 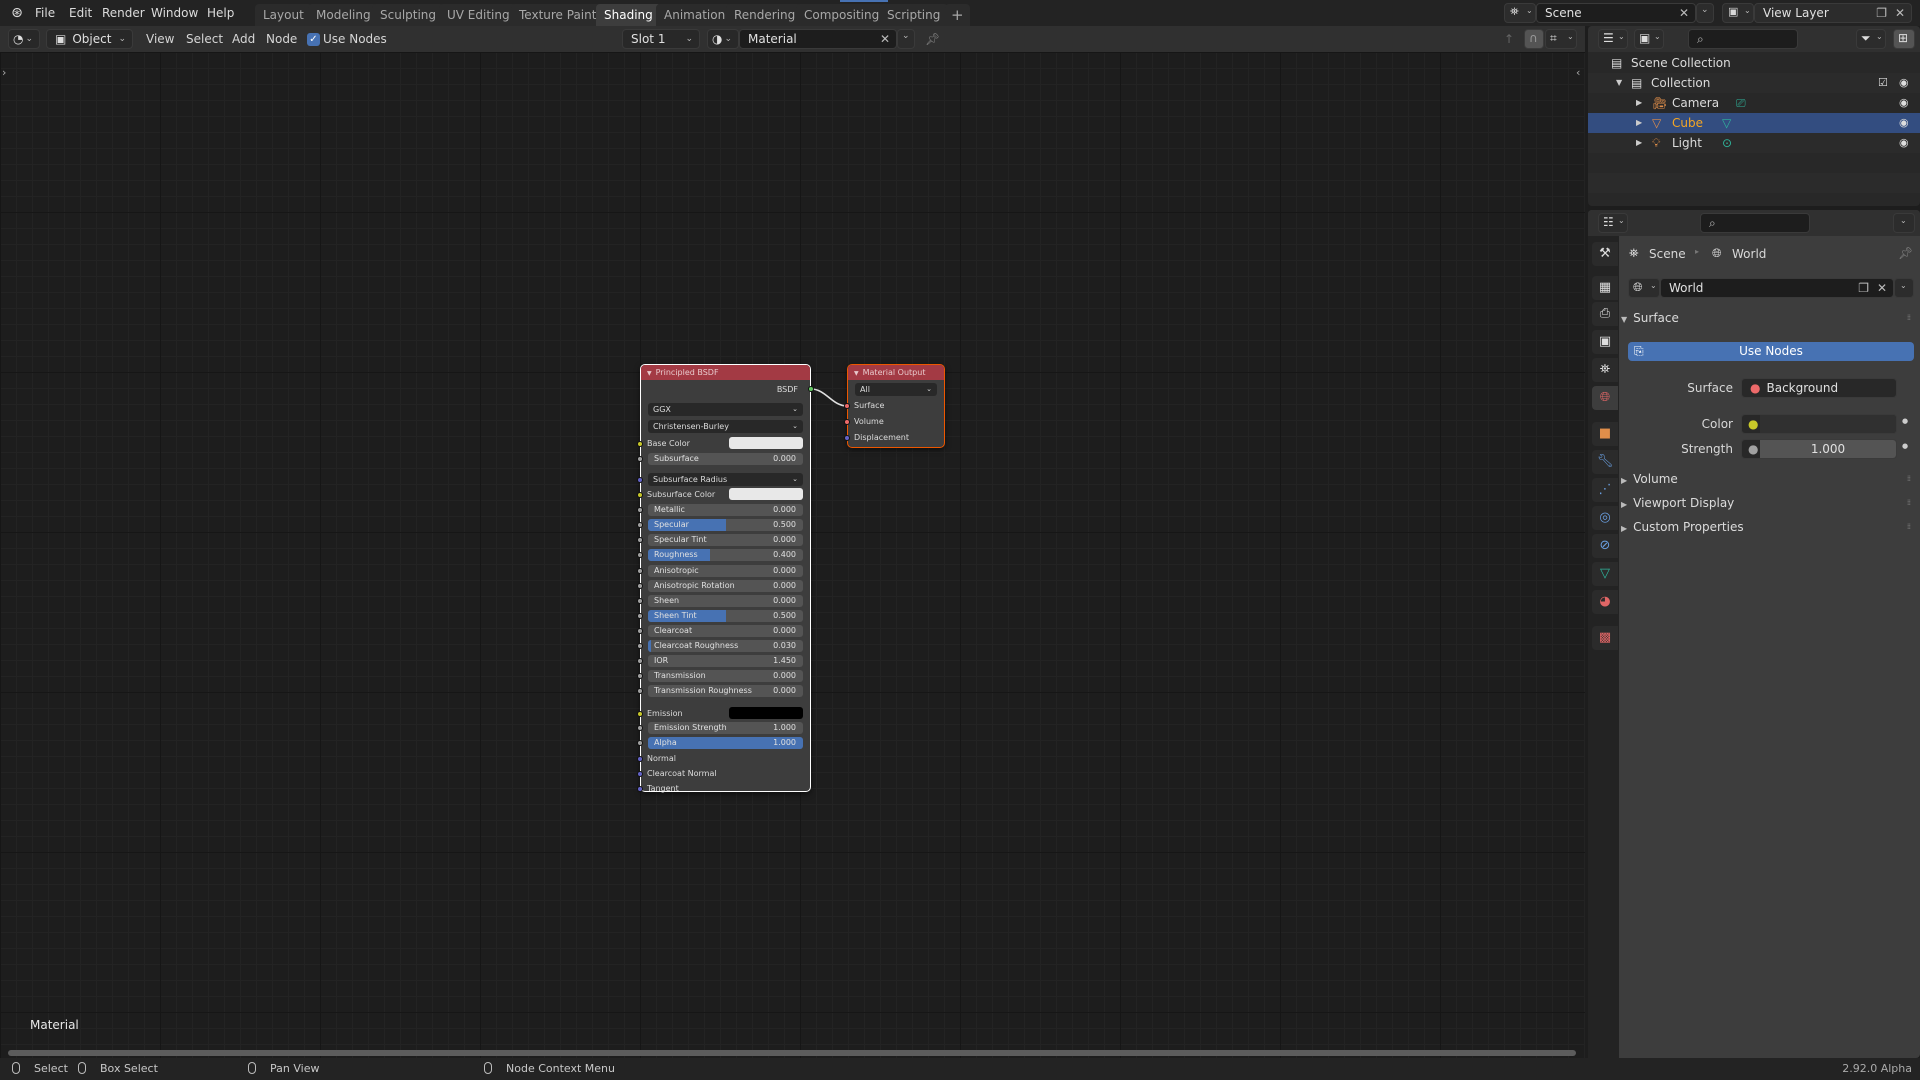 What do you see at coordinates (1819, 388) in the screenshot?
I see `surface-shader-field: ● Background` at bounding box center [1819, 388].